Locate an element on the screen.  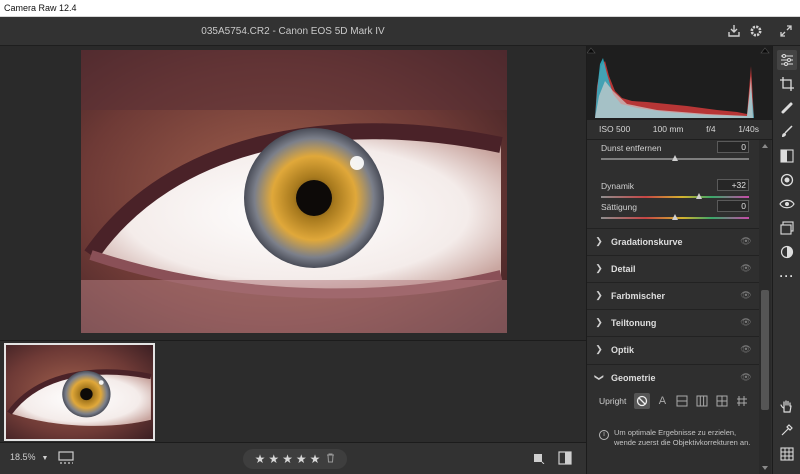
gear-icon is located at coordinates (756, 31).